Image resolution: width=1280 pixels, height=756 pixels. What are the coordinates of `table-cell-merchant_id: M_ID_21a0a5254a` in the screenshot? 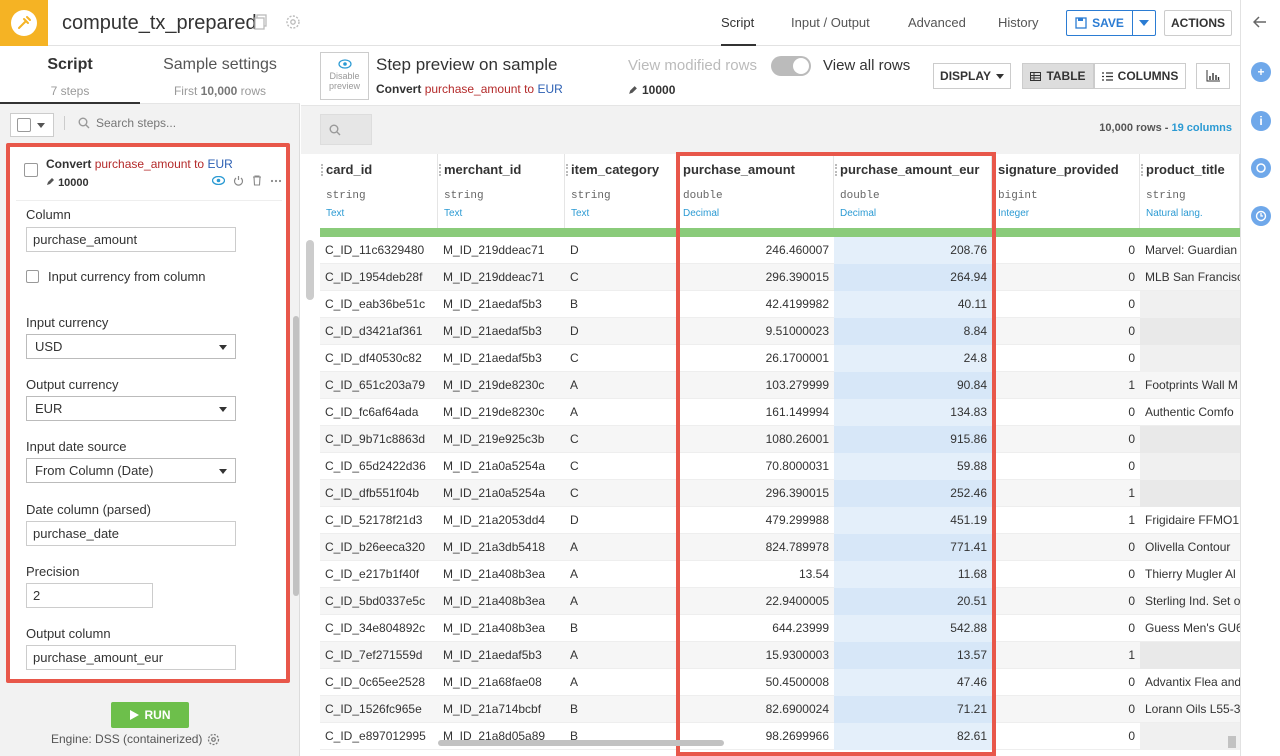 It's located at (501, 466).